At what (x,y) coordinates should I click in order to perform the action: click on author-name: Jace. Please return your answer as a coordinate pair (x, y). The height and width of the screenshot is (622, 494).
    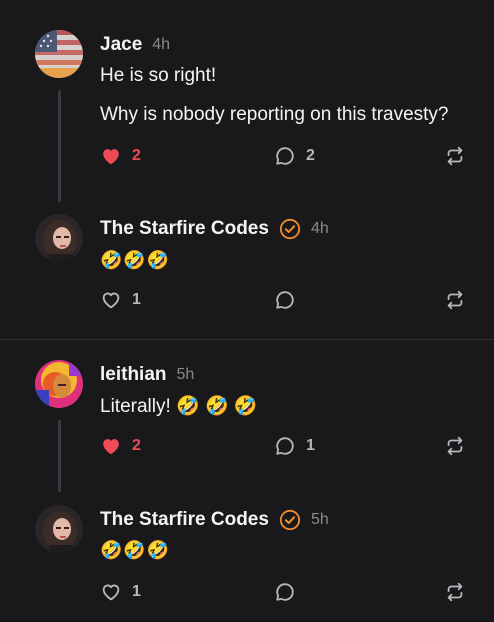
    Looking at the image, I should click on (121, 45).